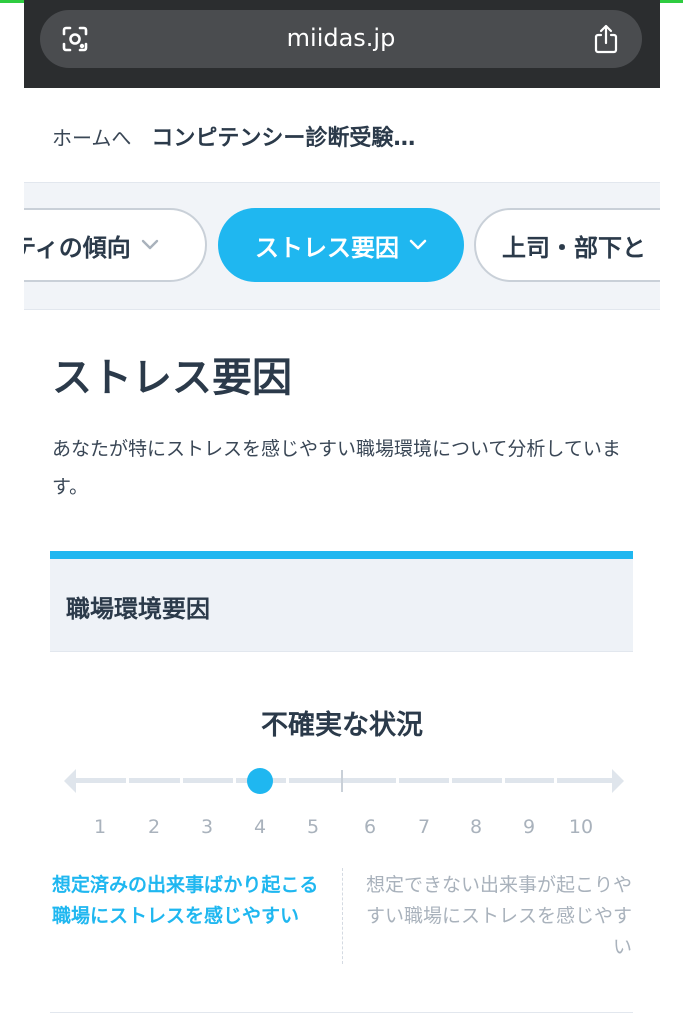  Describe the element at coordinates (424, 827) in the screenshot. I see `scale-number: 7` at that location.